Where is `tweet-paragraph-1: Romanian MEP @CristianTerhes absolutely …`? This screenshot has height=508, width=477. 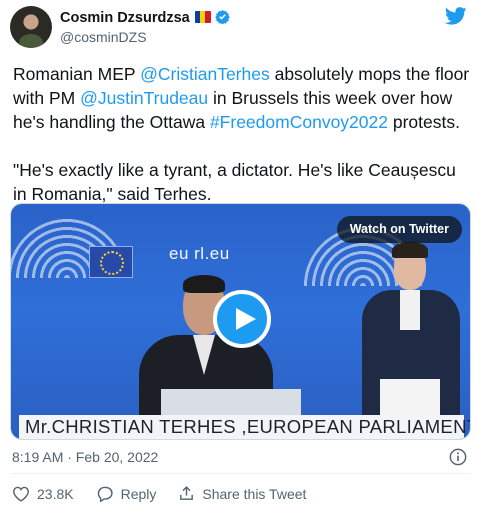 tweet-paragraph-1: Romanian MEP @CristianTerhes absolutely … is located at coordinates (242, 98).